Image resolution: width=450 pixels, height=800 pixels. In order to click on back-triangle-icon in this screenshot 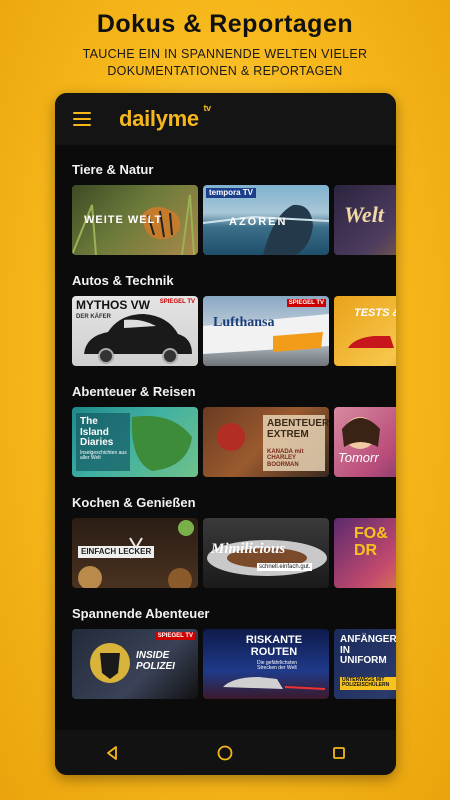, I will do `click(112, 753)`.